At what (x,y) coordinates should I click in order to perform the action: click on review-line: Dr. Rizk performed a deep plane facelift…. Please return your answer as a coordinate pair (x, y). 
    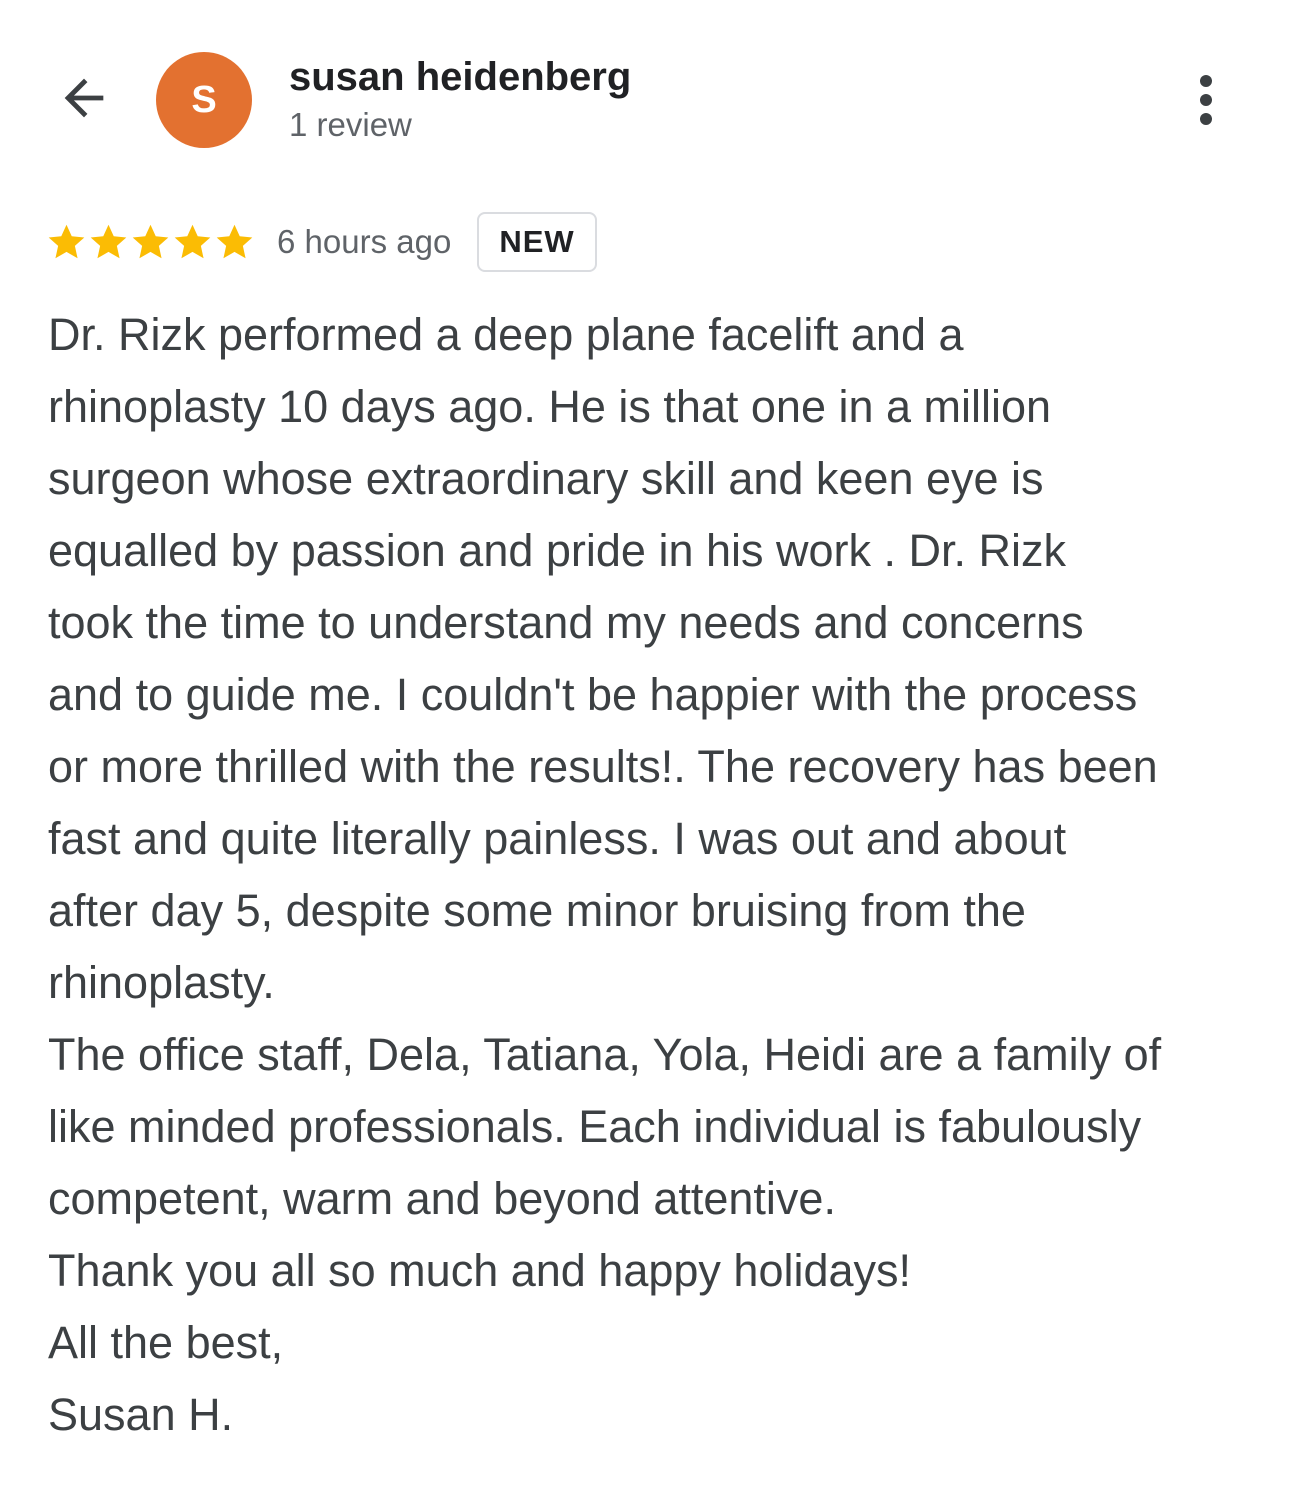
    Looking at the image, I should click on (506, 334).